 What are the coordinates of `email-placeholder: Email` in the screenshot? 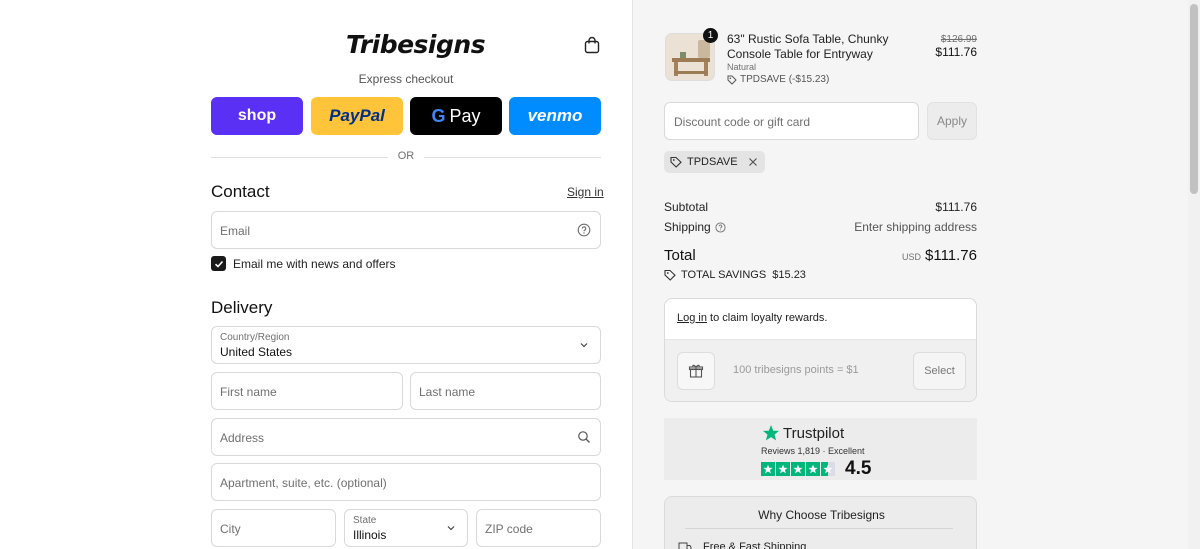 It's located at (235, 231).